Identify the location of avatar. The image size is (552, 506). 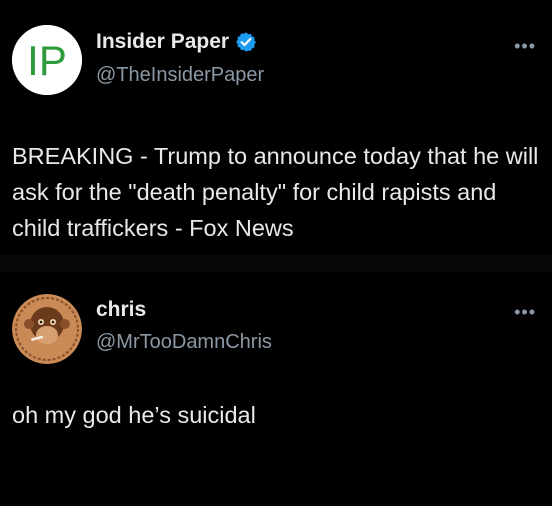
(47, 329).